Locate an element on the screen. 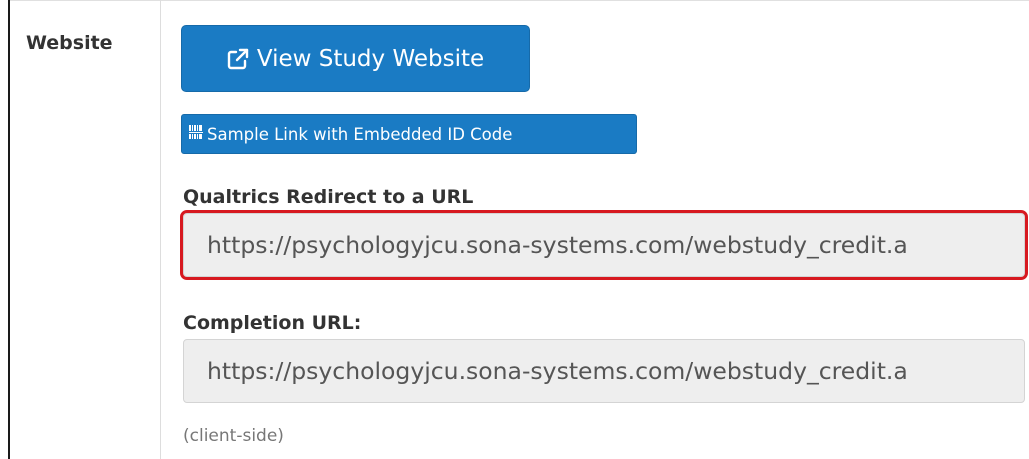 The width and height of the screenshot is (1029, 459). view-study-website-label: View Study Website is located at coordinates (370, 58).